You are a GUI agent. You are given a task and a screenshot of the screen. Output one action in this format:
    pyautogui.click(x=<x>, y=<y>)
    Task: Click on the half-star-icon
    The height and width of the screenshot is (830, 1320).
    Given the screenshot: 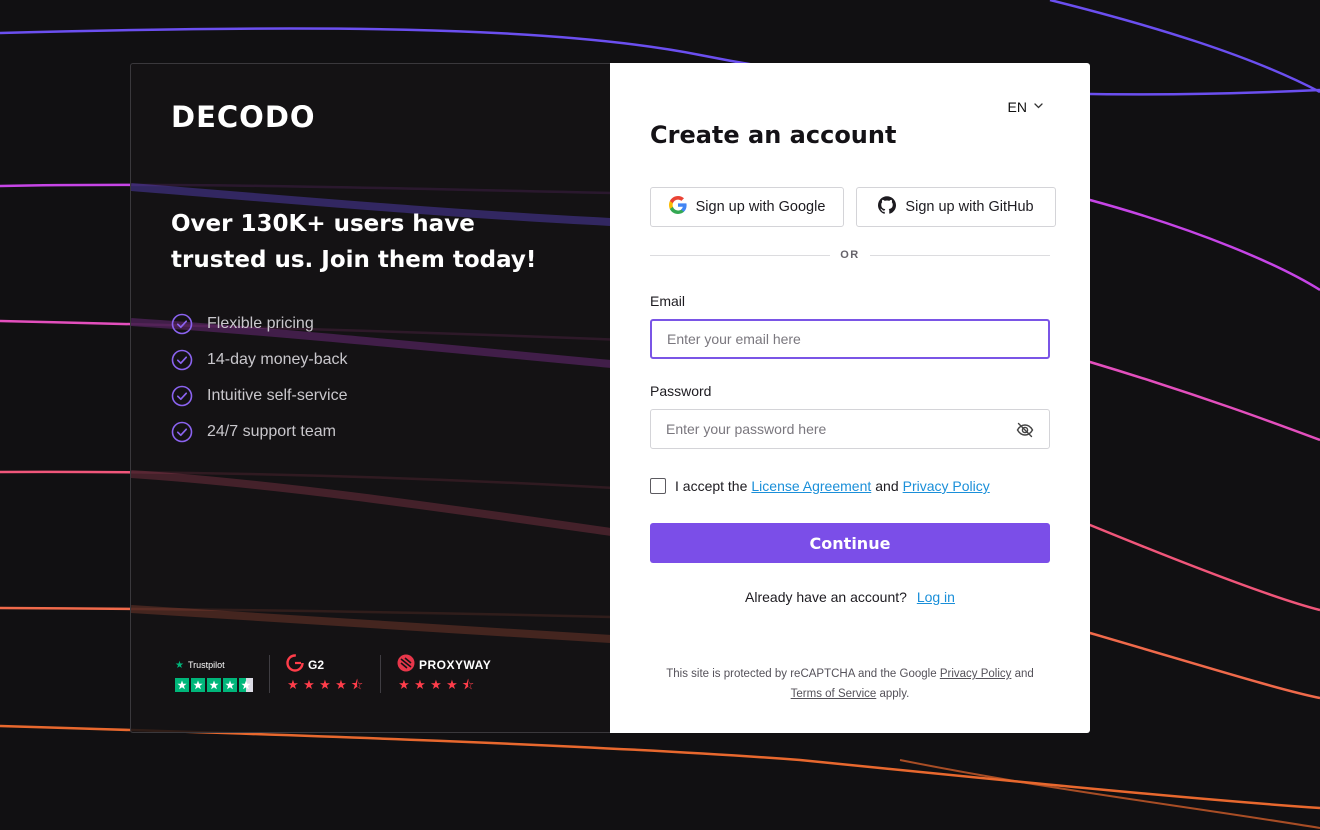 What is the action you would take?
    pyautogui.click(x=246, y=685)
    